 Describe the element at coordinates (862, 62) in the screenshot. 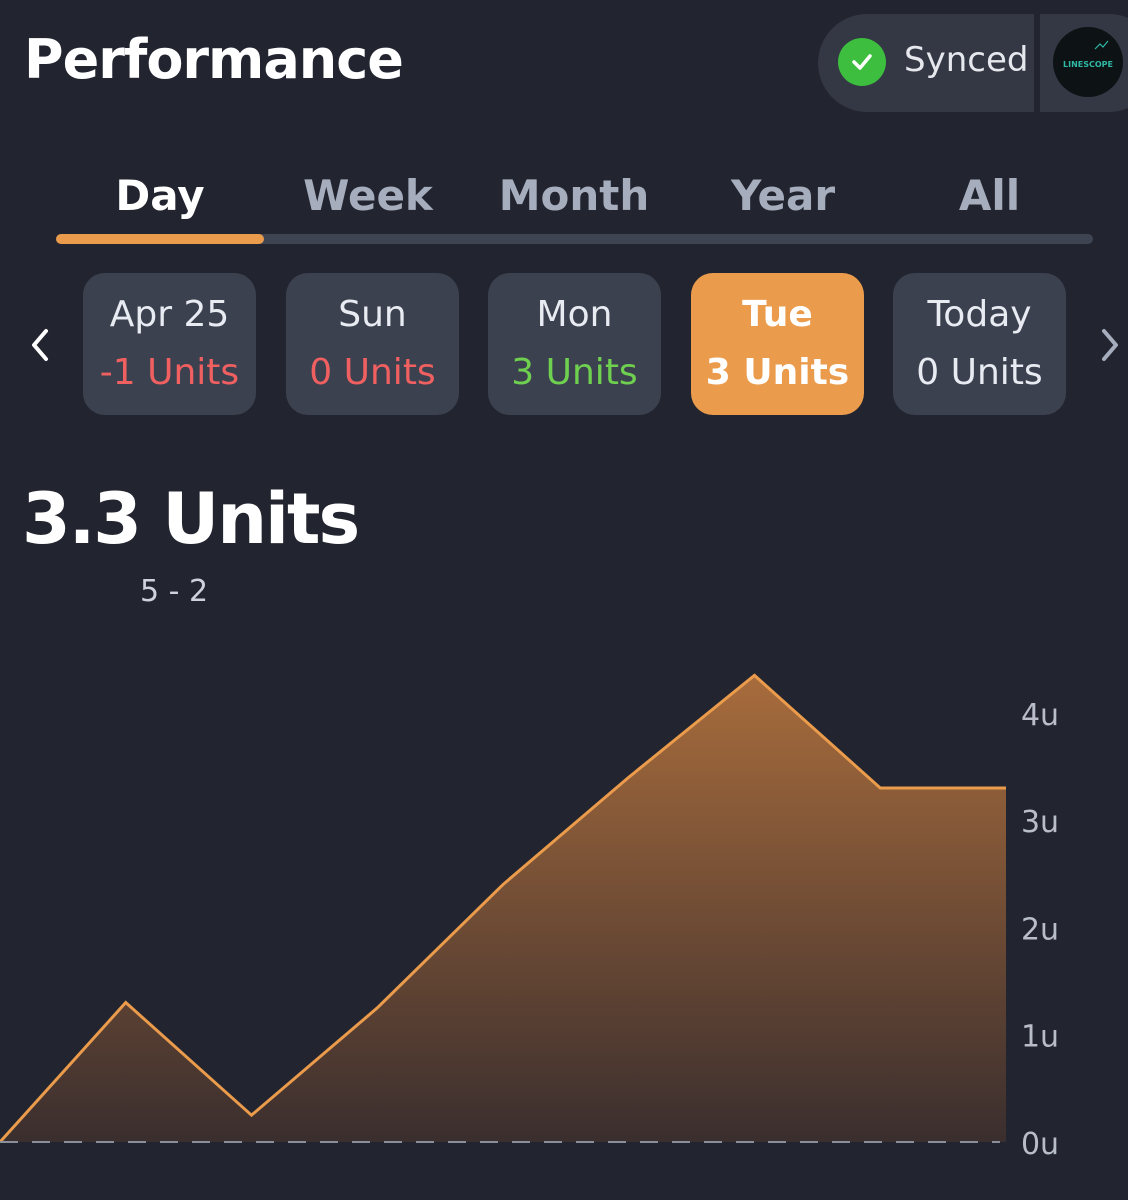

I see `check-circle-icon` at that location.